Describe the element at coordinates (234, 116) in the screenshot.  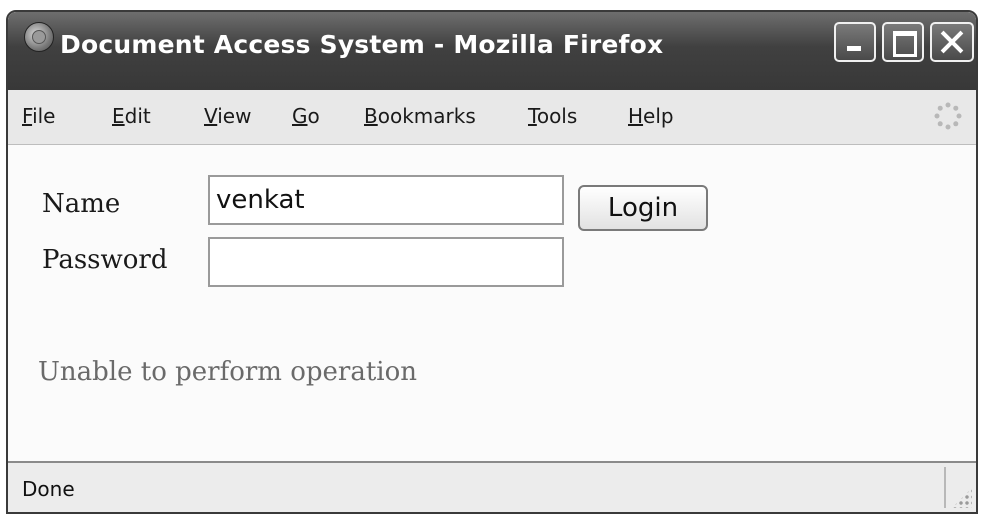
I see `menu-view-label: iew` at that location.